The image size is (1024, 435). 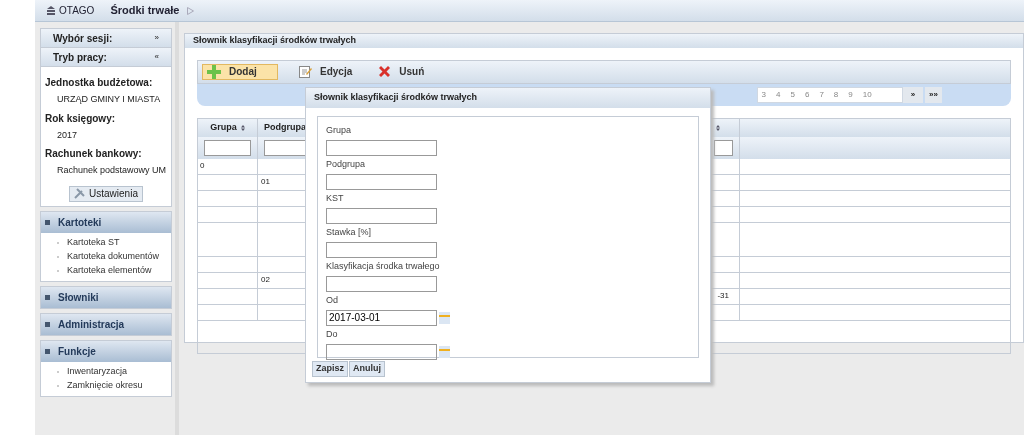 What do you see at coordinates (67, 135) in the screenshot?
I see `info-value: 2017` at bounding box center [67, 135].